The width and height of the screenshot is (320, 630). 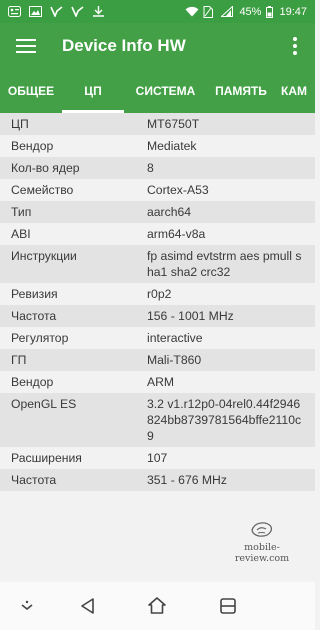 I want to click on row-value: Cortex-A53, so click(x=178, y=190).